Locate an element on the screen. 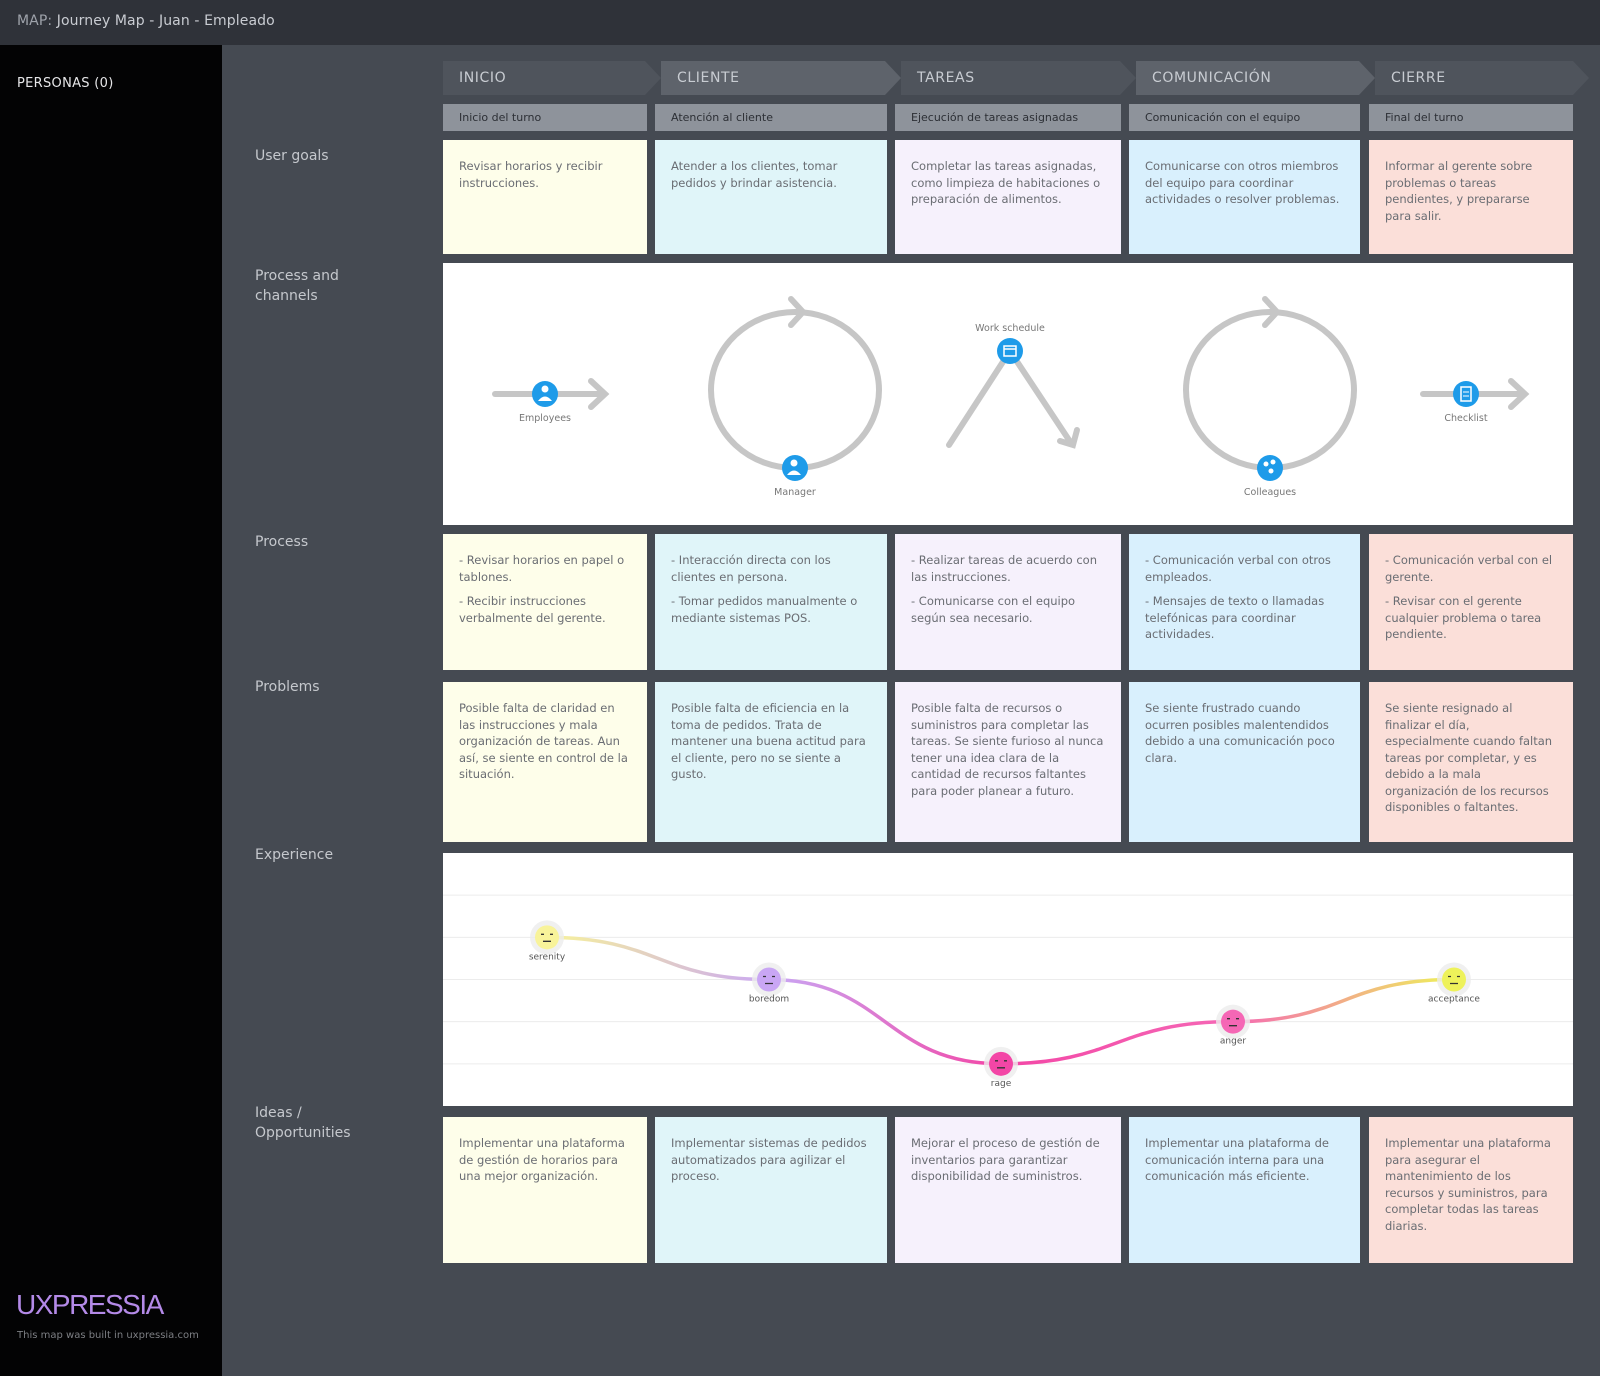  acceptance-face-icon is located at coordinates (1454, 979).